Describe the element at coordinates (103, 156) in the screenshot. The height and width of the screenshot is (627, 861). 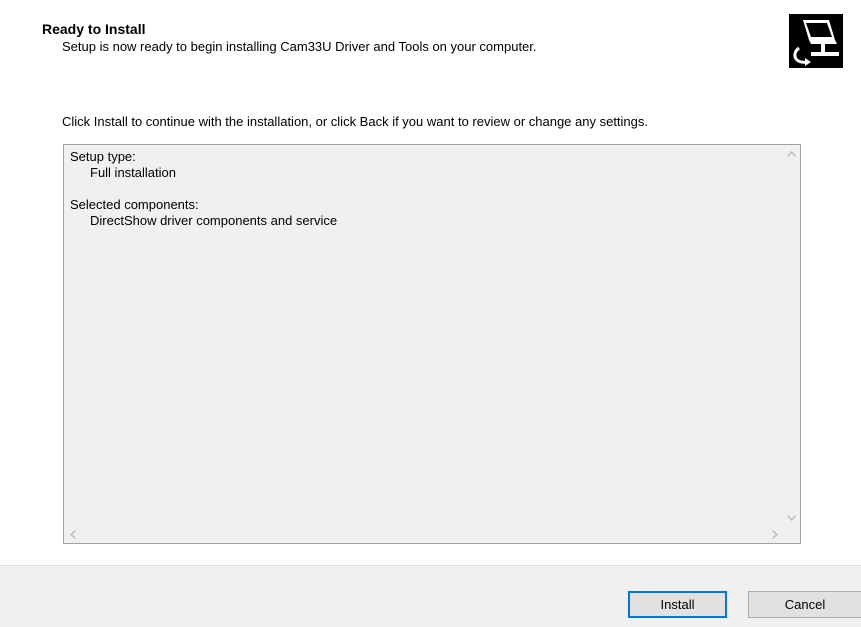
I see `setup-type-label: Setup type:` at that location.